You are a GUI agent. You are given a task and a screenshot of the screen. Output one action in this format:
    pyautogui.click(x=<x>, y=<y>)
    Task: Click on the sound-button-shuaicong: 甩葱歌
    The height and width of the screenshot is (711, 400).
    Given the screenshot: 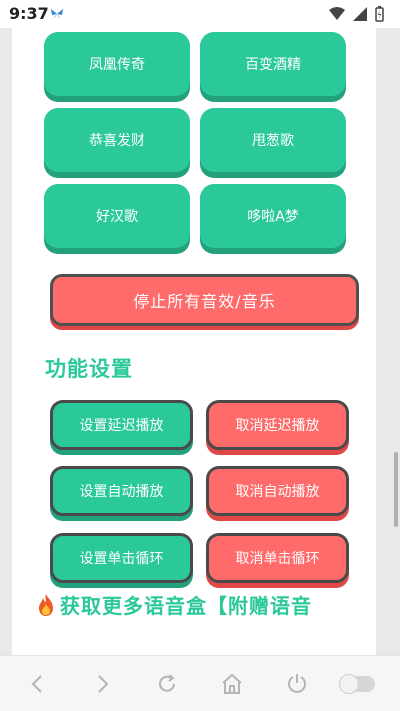 What is the action you would take?
    pyautogui.click(x=273, y=140)
    